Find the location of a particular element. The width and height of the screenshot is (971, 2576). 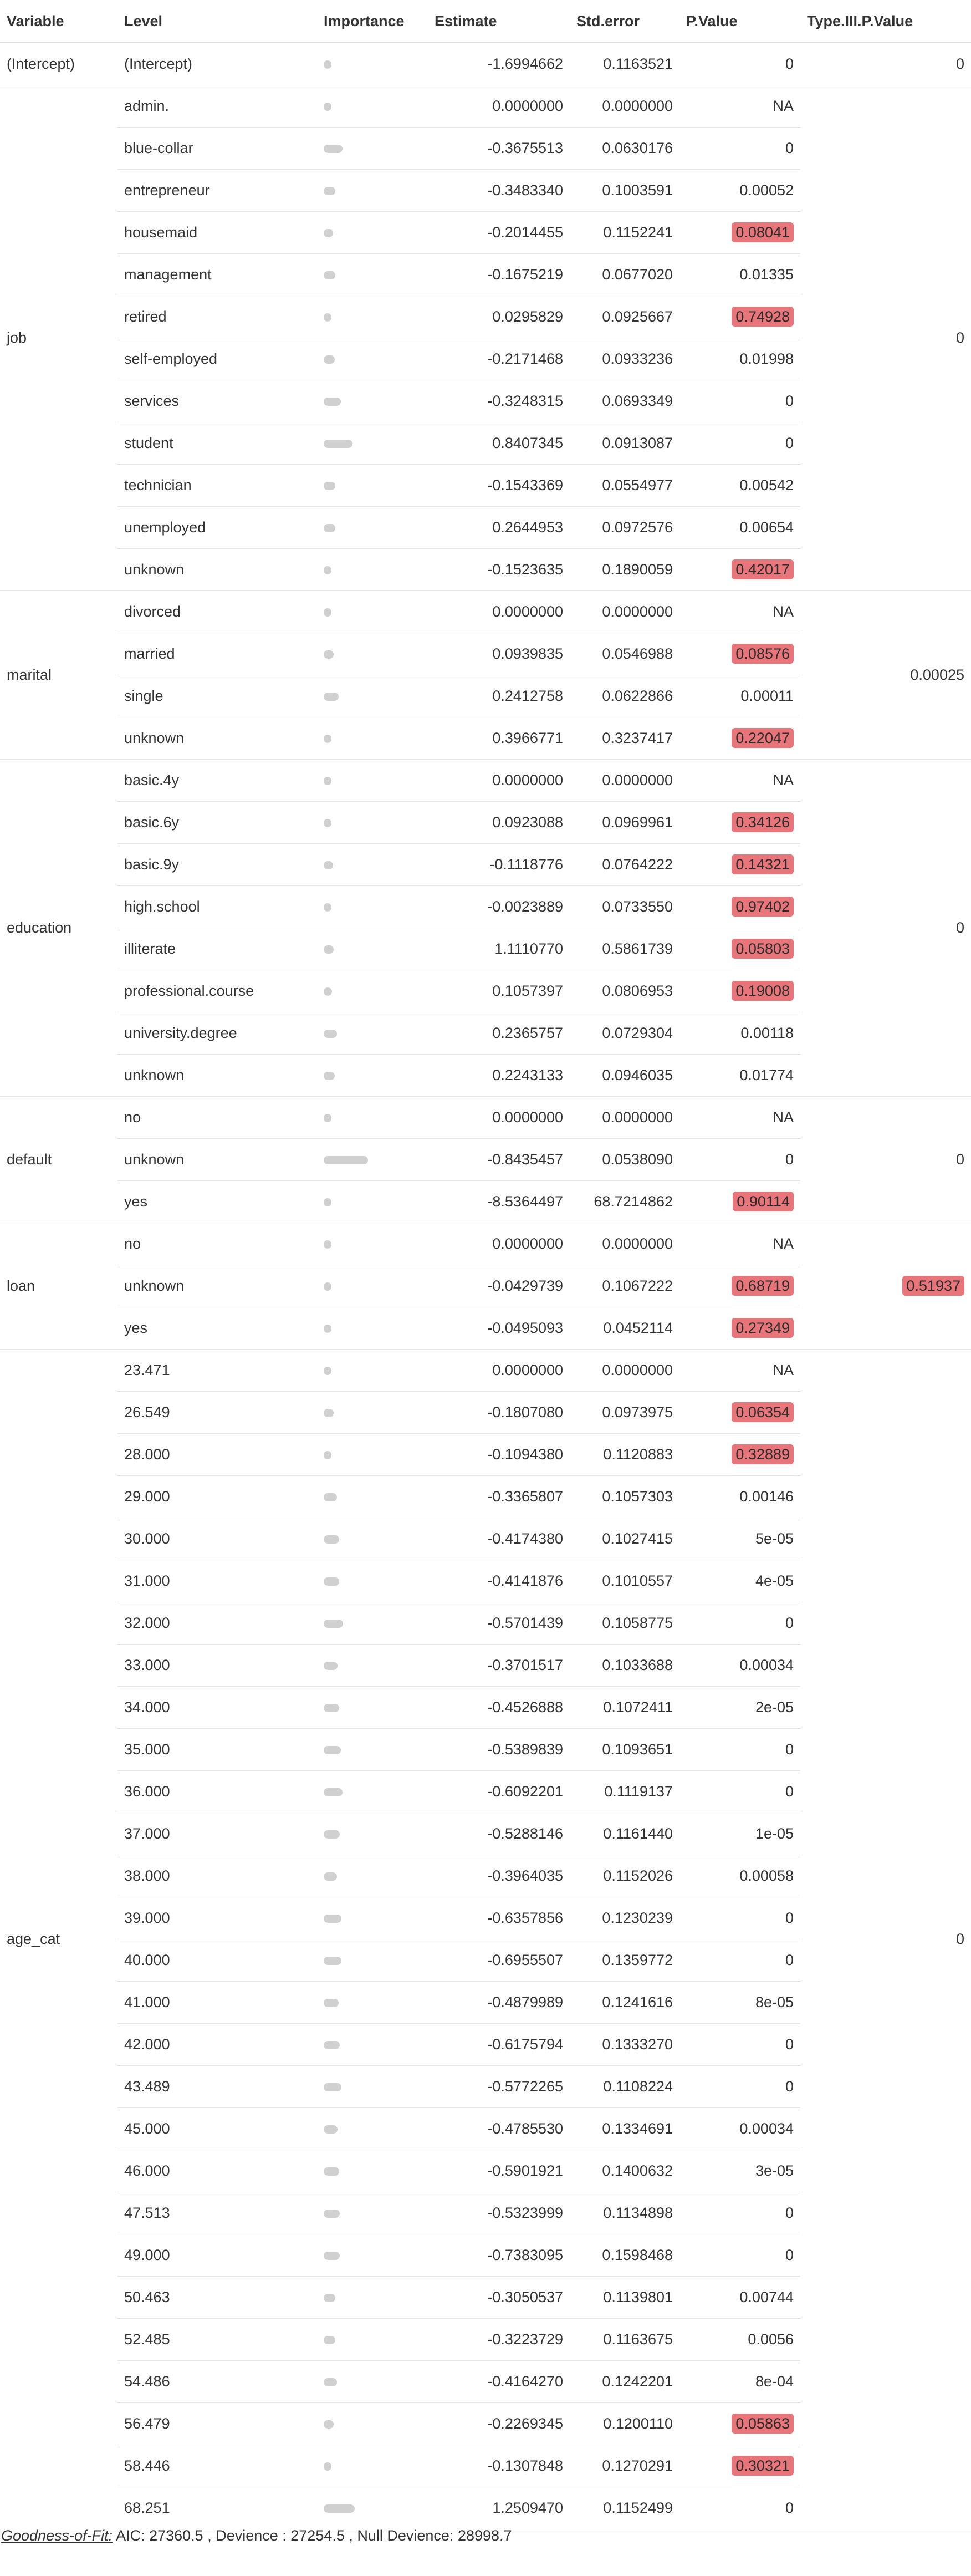

estimate-cell: -0.5288146 is located at coordinates (525, 1834).